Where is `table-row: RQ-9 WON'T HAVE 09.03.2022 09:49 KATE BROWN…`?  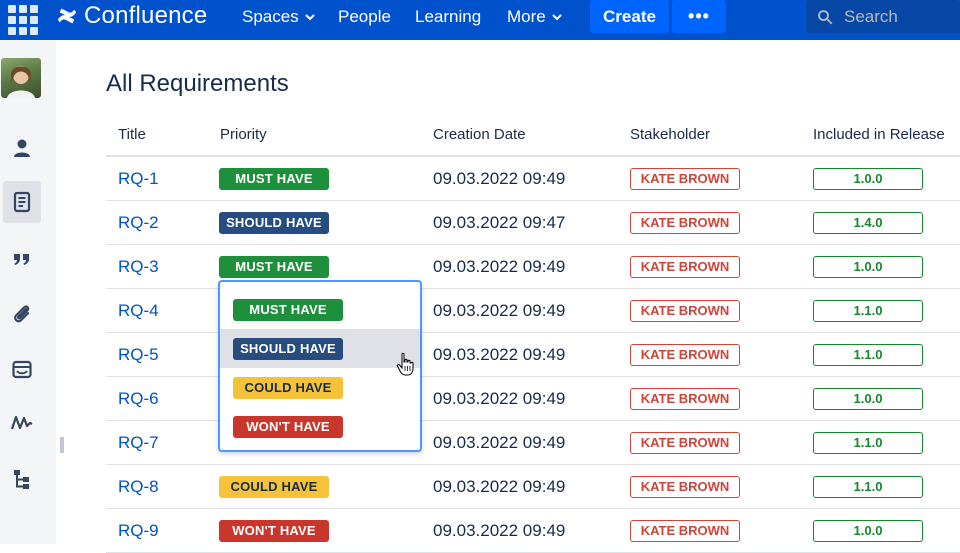 table-row: RQ-9 WON'T HAVE 09.03.2022 09:49 KATE BROWN… is located at coordinates (533, 531).